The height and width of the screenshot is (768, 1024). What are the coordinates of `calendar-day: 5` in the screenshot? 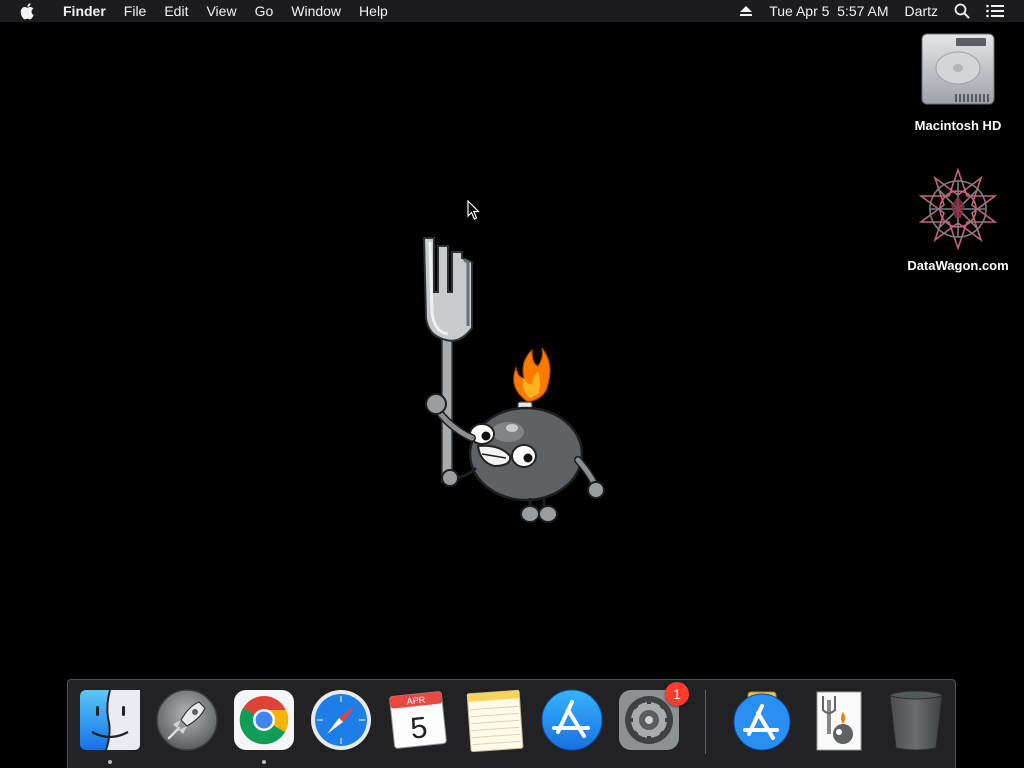 It's located at (419, 728).